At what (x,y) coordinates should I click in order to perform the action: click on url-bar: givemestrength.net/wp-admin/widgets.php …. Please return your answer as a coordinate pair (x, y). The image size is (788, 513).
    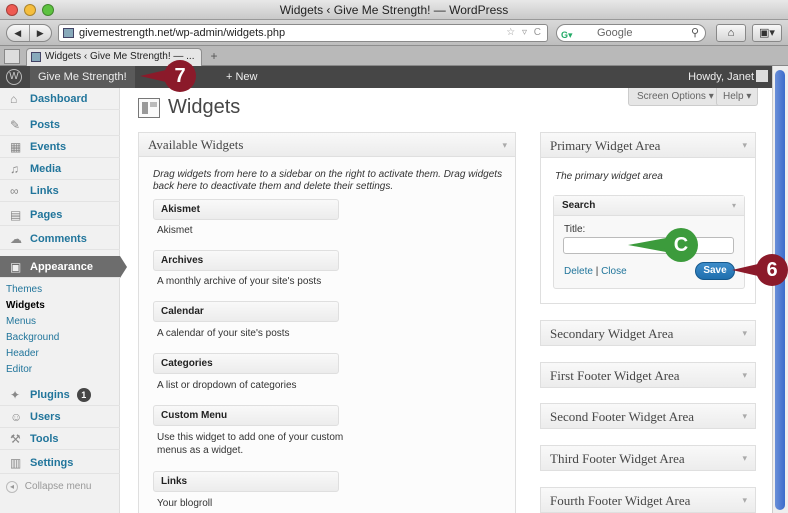
    Looking at the image, I should click on (303, 33).